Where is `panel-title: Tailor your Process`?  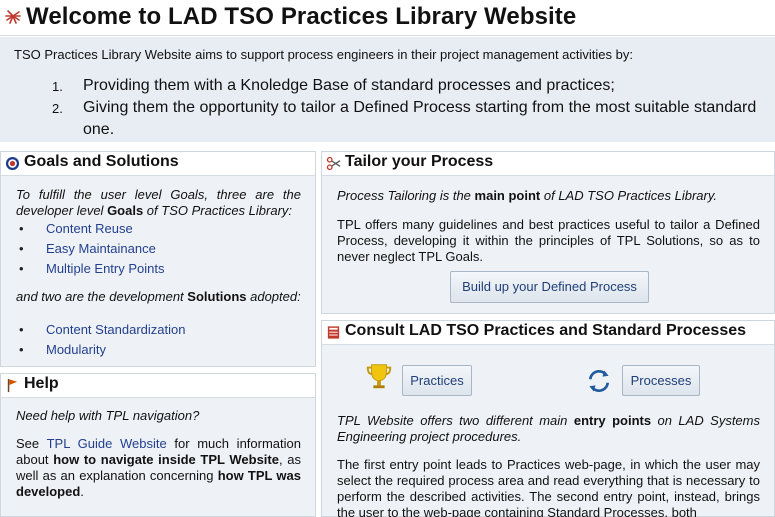 panel-title: Tailor your Process is located at coordinates (419, 161).